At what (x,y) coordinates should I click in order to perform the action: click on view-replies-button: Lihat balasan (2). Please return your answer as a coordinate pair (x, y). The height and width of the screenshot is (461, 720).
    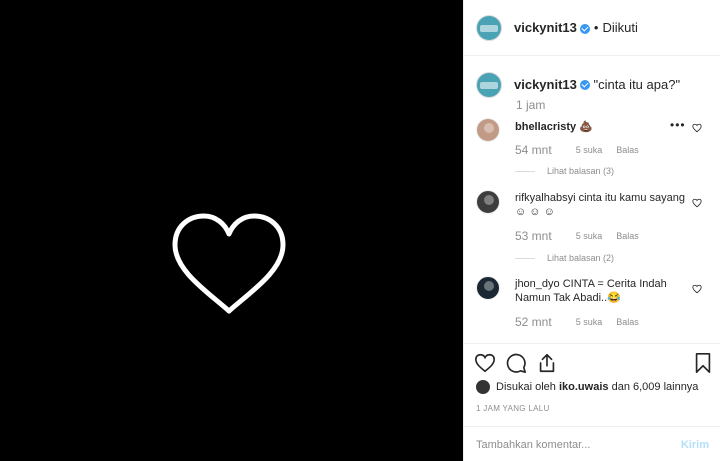
    Looking at the image, I should click on (564, 258).